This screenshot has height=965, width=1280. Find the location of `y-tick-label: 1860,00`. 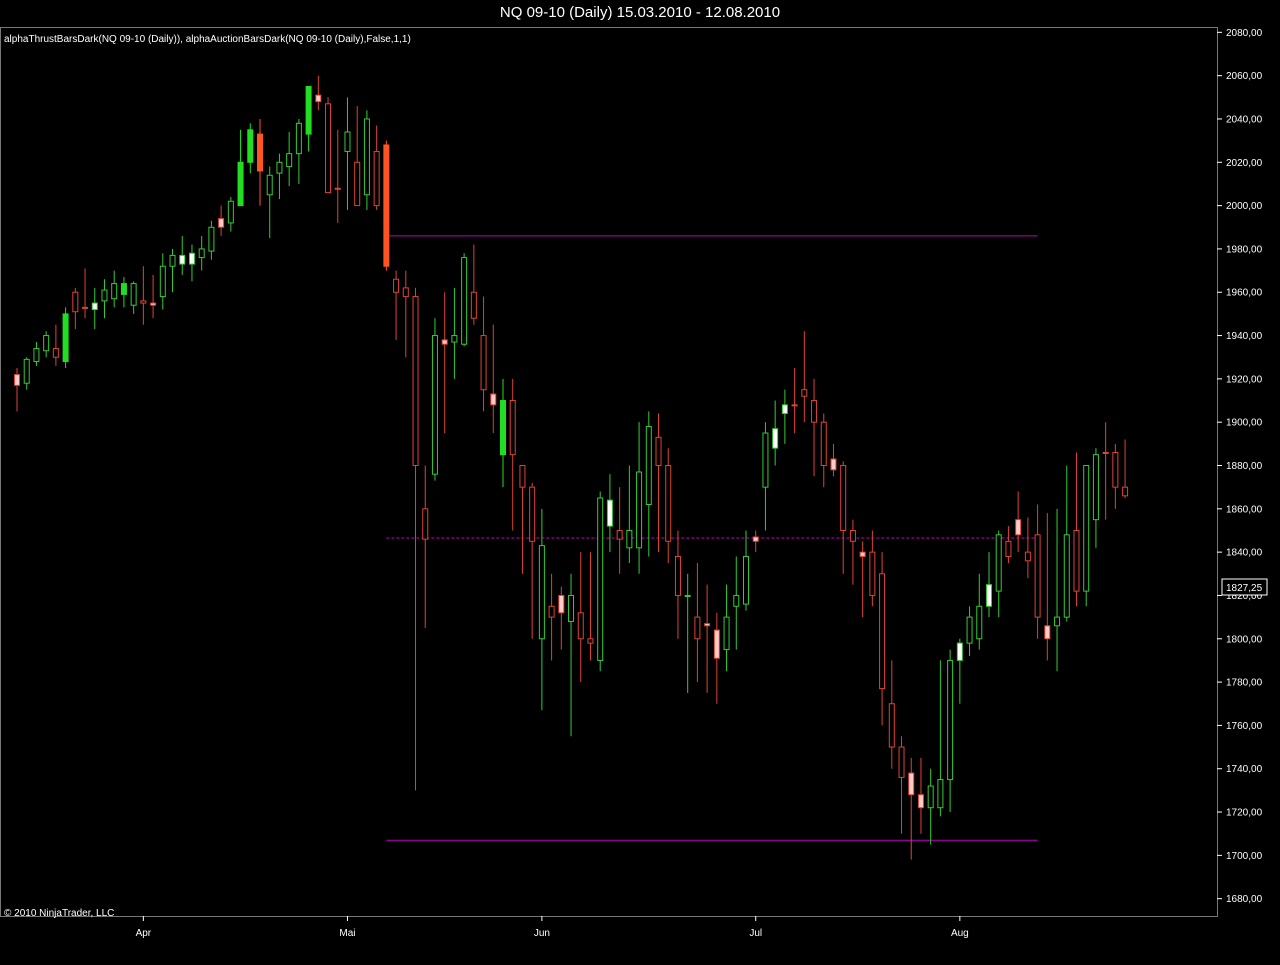

y-tick-label: 1860,00 is located at coordinates (1244, 509).